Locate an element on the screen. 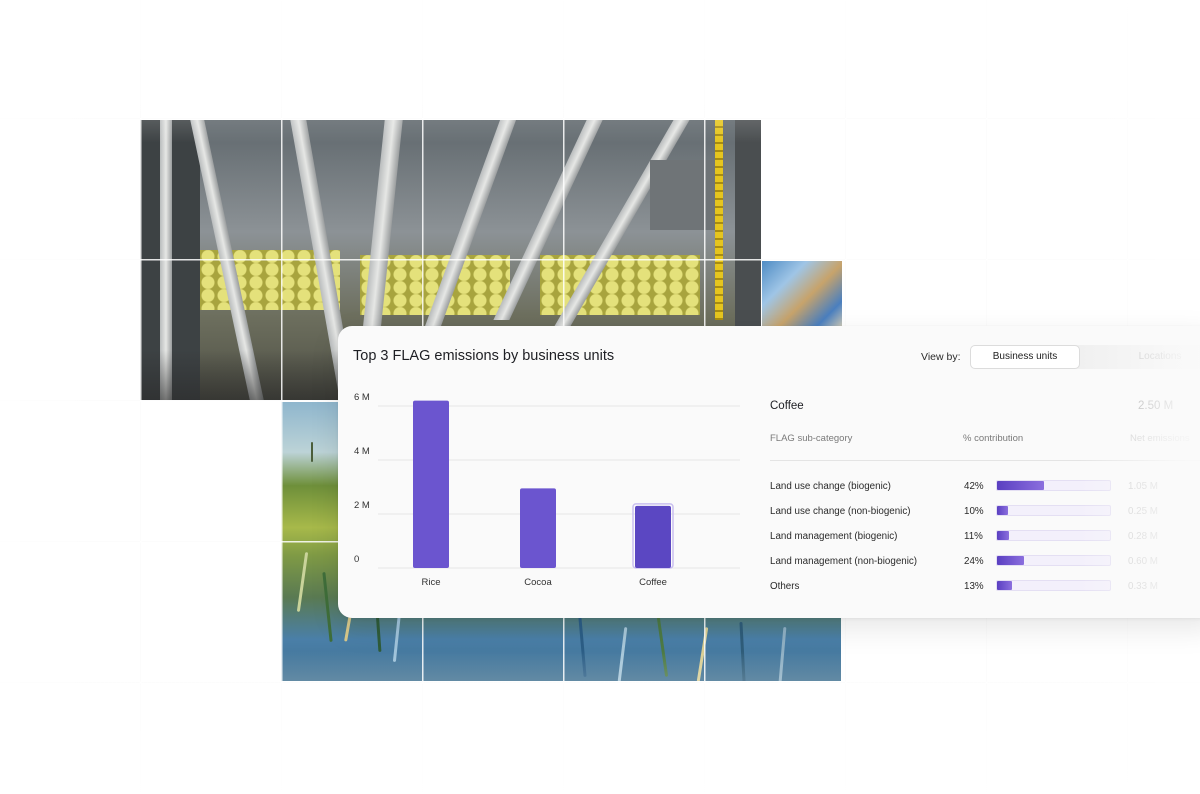 The image size is (1200, 794). view-locations-button: Locations is located at coordinates (1145, 357).